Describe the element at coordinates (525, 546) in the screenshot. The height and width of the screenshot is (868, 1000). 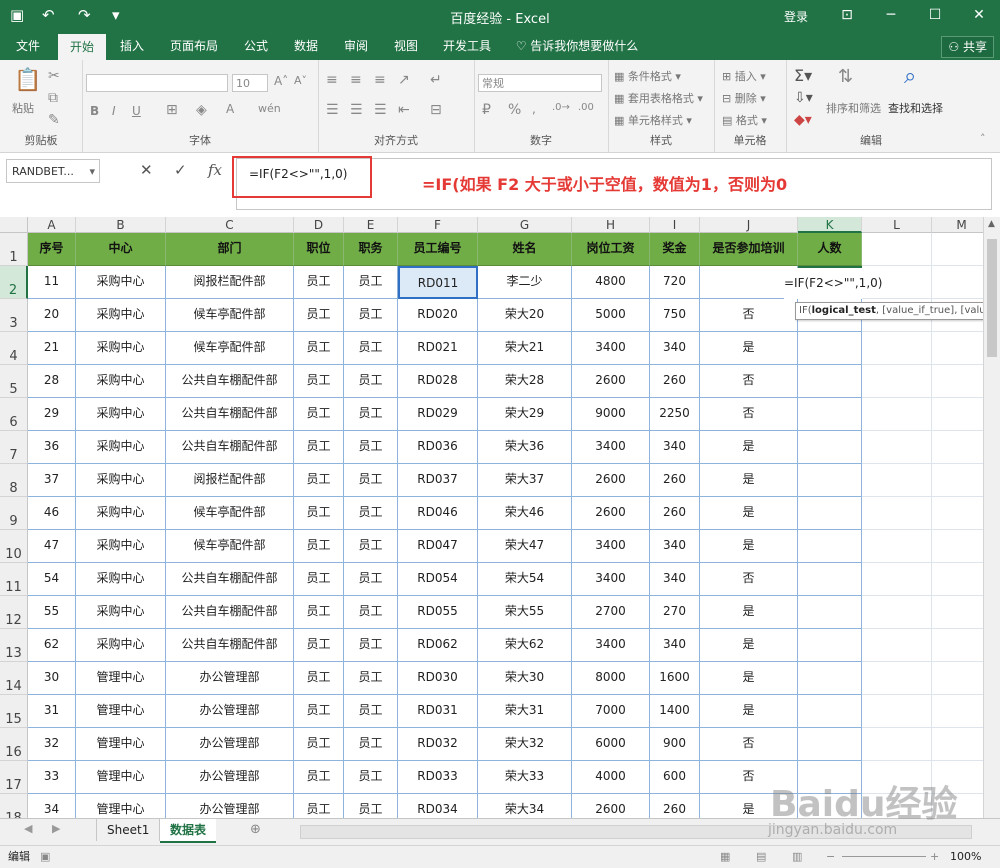
I see `table-cell: 荣大47` at that location.